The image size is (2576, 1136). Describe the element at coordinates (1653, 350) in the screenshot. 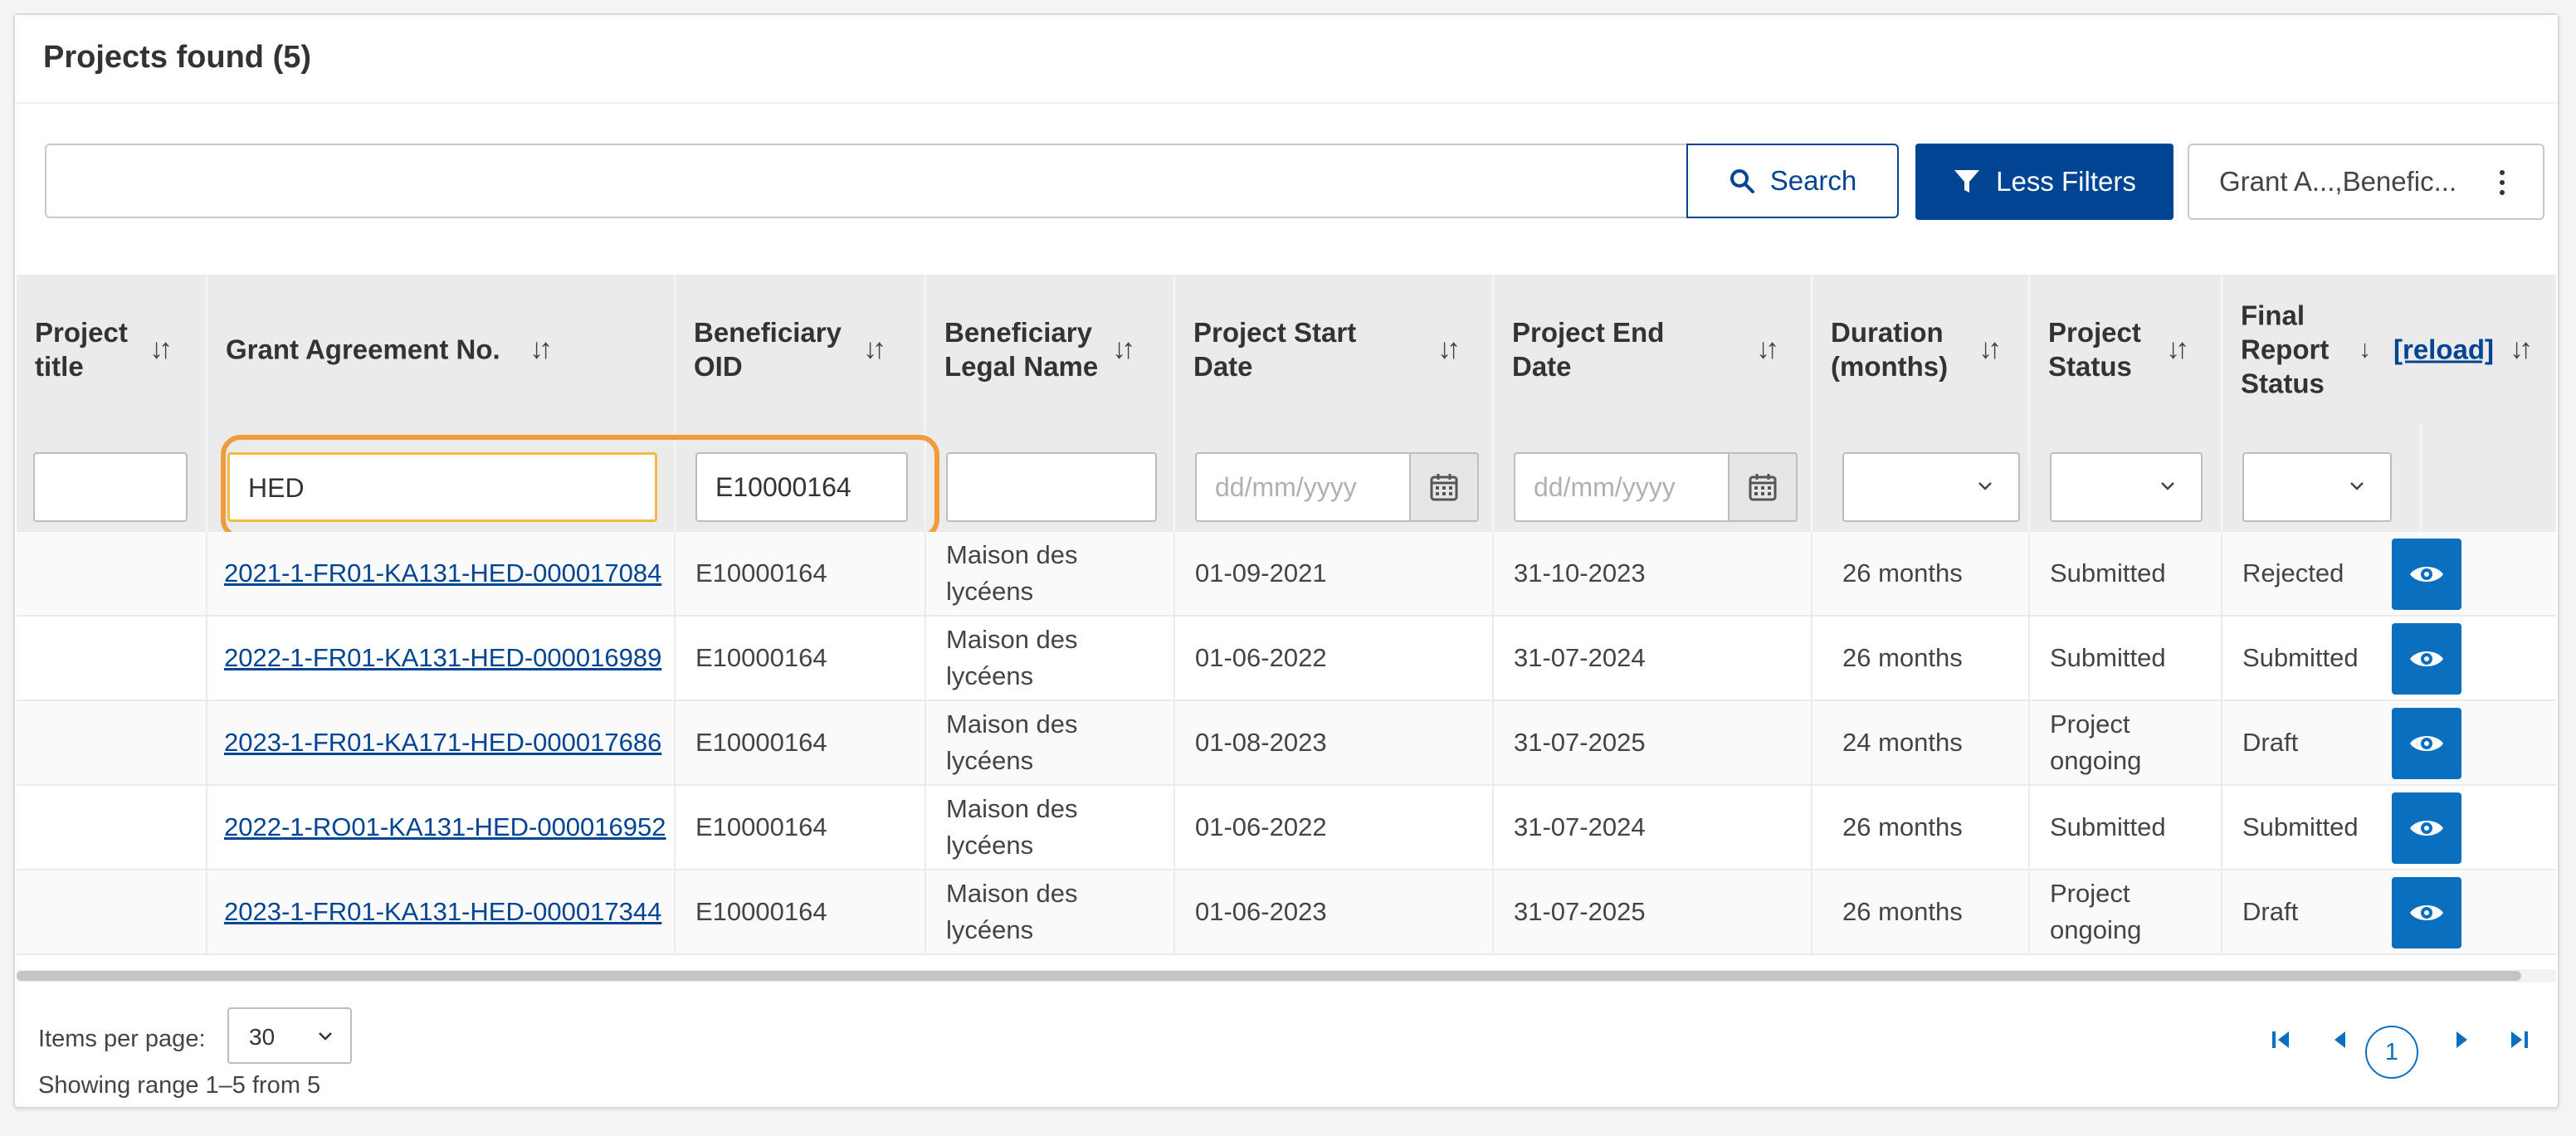

I see `column-header-end-date: Project End Date ↓↑` at that location.